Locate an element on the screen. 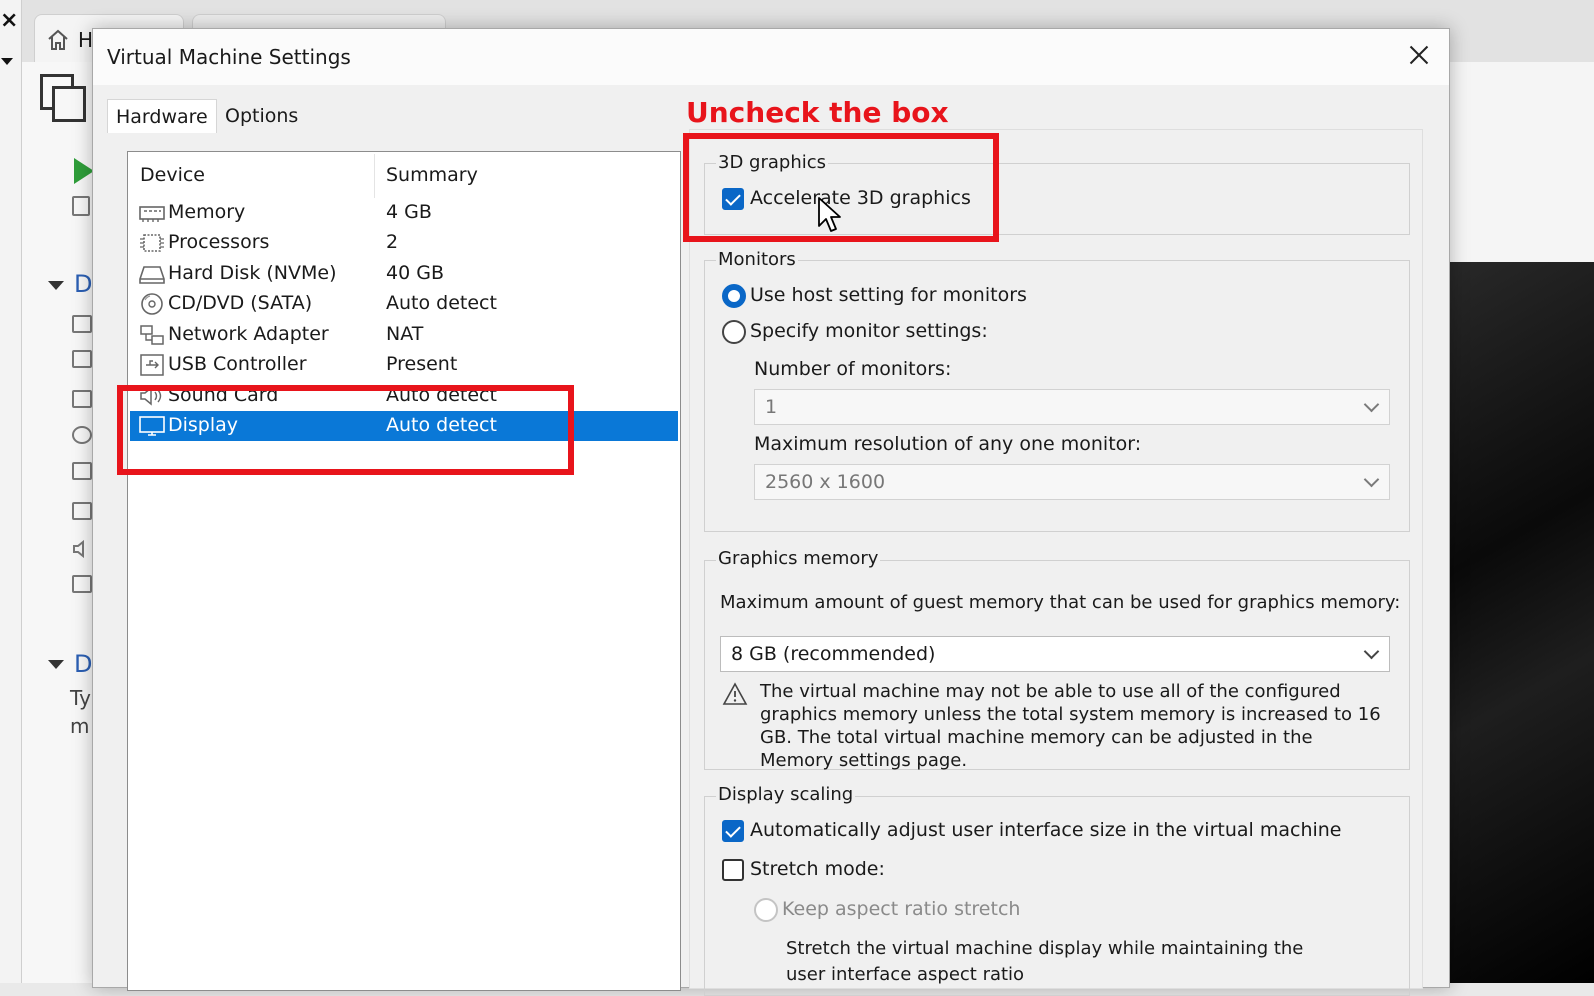 The image size is (1594, 996). keep-aspect-label: Keep aspect ratio stretch is located at coordinates (901, 909).